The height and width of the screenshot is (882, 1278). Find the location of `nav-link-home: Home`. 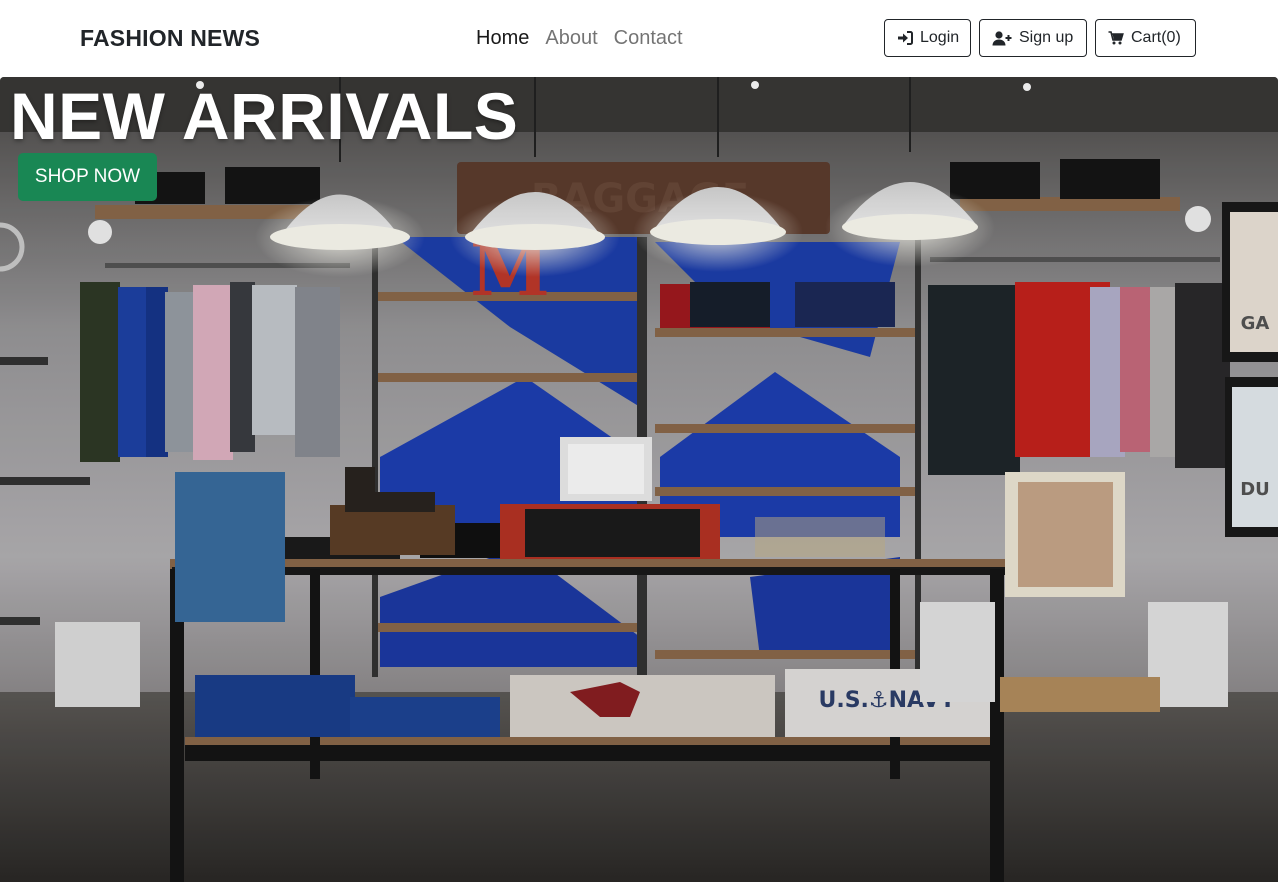

nav-link-home: Home is located at coordinates (502, 38).